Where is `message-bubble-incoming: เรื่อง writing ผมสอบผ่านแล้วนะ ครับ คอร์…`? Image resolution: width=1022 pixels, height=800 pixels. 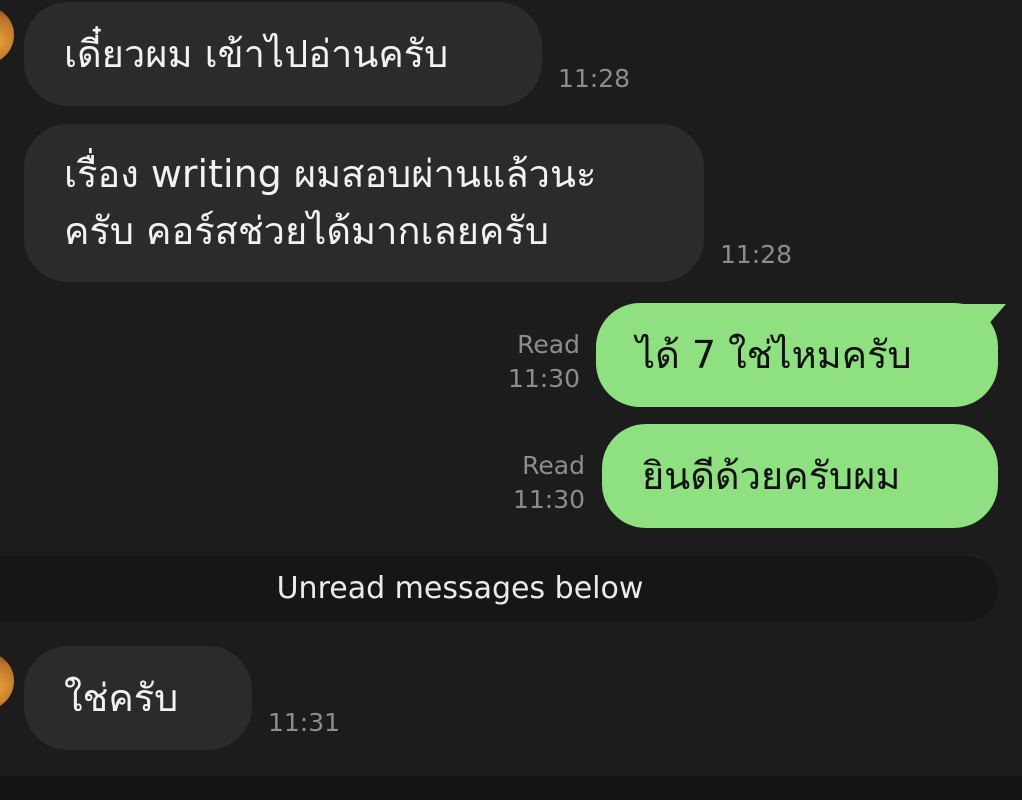 message-bubble-incoming: เรื่อง writing ผมสอบผ่านแล้วนะ ครับ คอร์… is located at coordinates (364, 203).